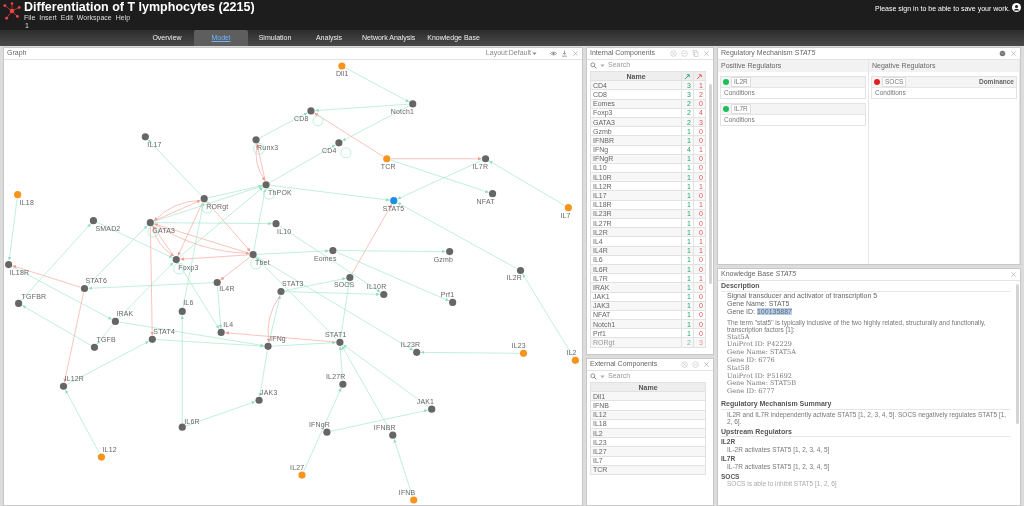 This screenshot has width=1024, height=506. What do you see at coordinates (1002, 53) in the screenshot?
I see `globe-icon` at bounding box center [1002, 53].